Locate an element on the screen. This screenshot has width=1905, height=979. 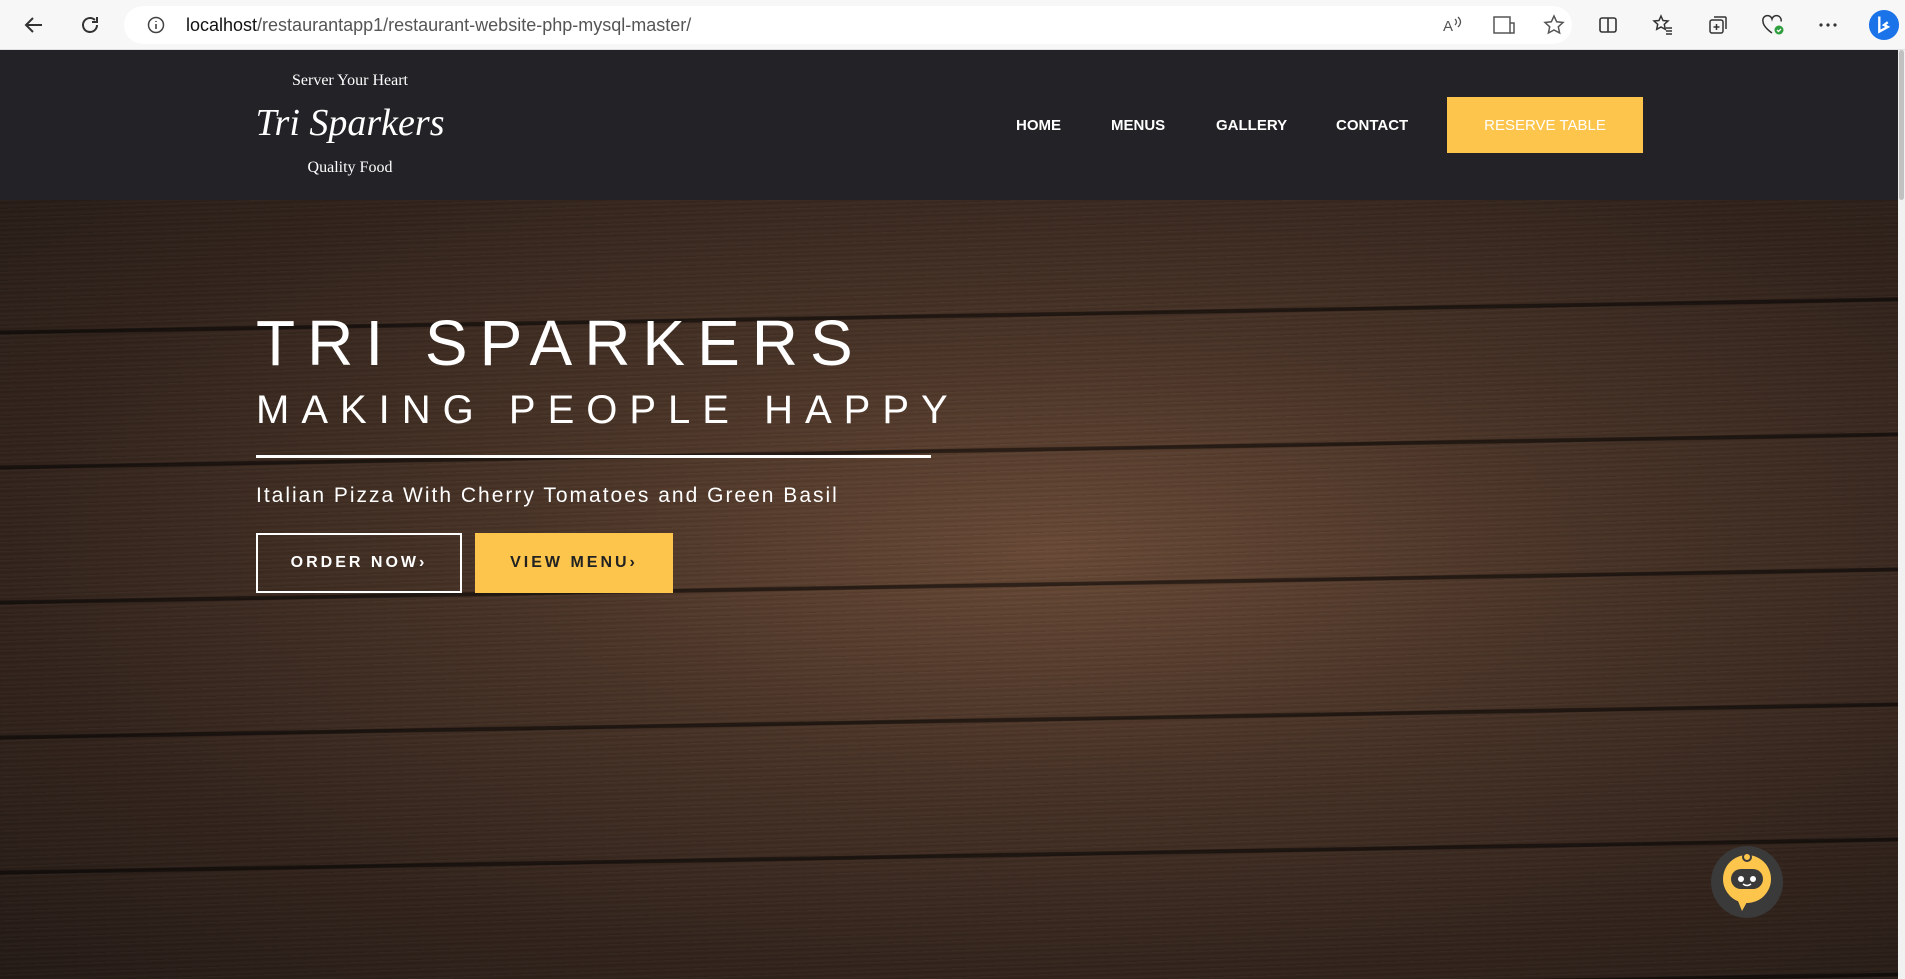
collections-icon is located at coordinates (1718, 25).